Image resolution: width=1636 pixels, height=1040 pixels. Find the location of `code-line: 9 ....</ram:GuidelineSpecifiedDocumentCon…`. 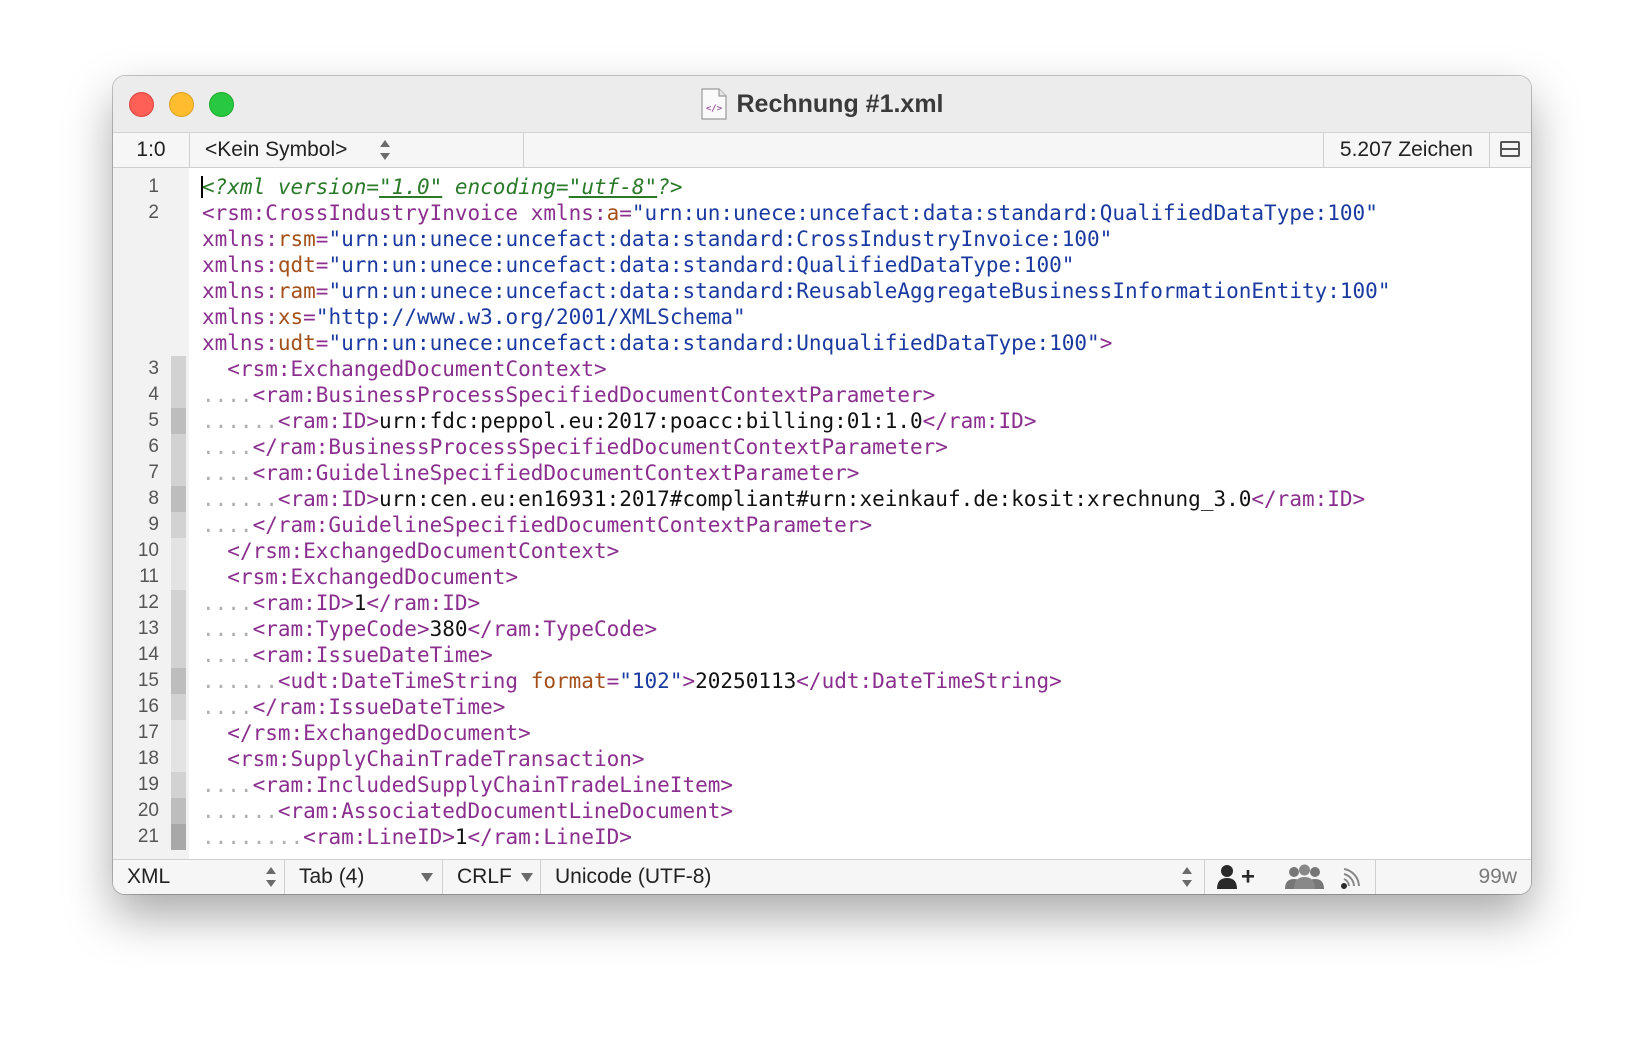

code-line: 9 ....</ram:GuidelineSpecifiedDocumentCon… is located at coordinates (822, 525).